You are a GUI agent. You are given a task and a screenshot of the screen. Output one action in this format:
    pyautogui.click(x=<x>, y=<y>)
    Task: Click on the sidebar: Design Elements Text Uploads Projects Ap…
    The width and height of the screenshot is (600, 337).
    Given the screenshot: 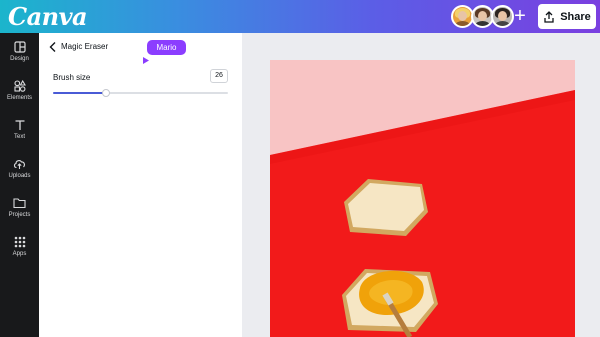 What is the action you would take?
    pyautogui.click(x=19, y=185)
    